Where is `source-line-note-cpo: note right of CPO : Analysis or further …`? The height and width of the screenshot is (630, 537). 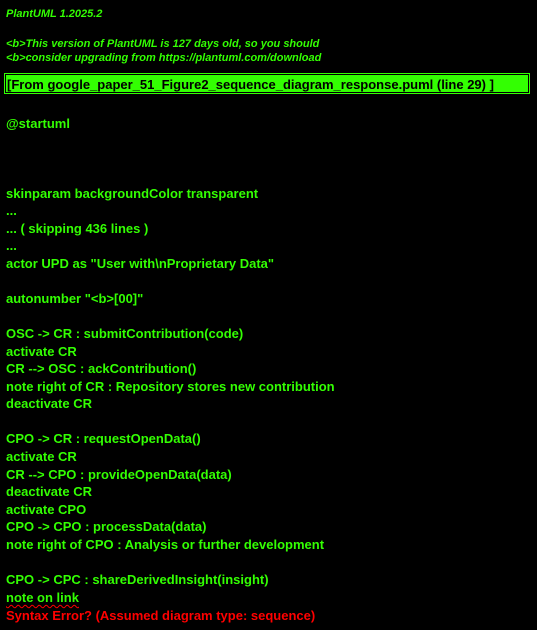 source-line-note-cpo: note right of CPO : Analysis or further … is located at coordinates (165, 544).